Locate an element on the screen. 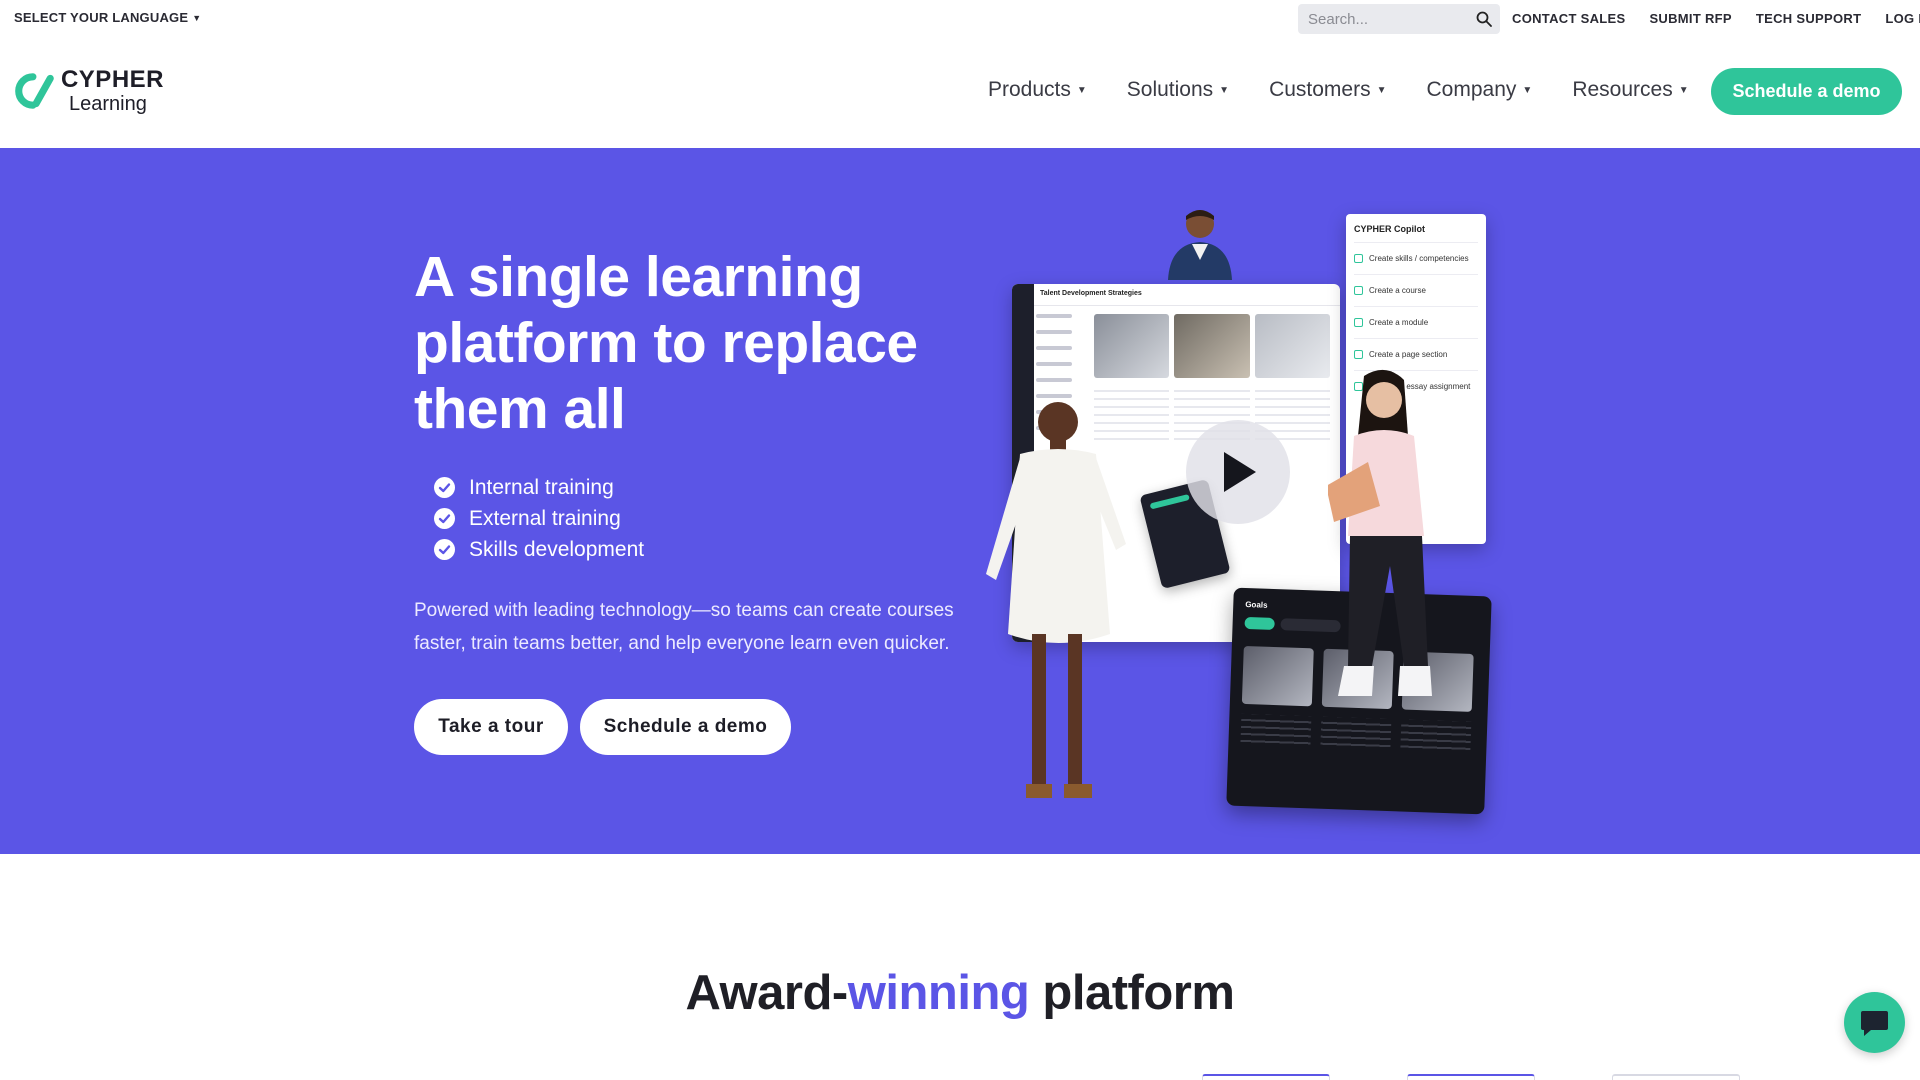 This screenshot has width=1920, height=1080. copilot-item: Create a course is located at coordinates (1416, 290).